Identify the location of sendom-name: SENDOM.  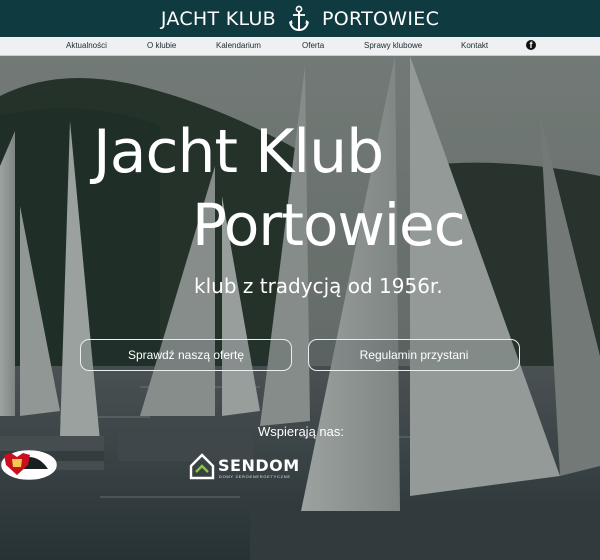
(259, 465).